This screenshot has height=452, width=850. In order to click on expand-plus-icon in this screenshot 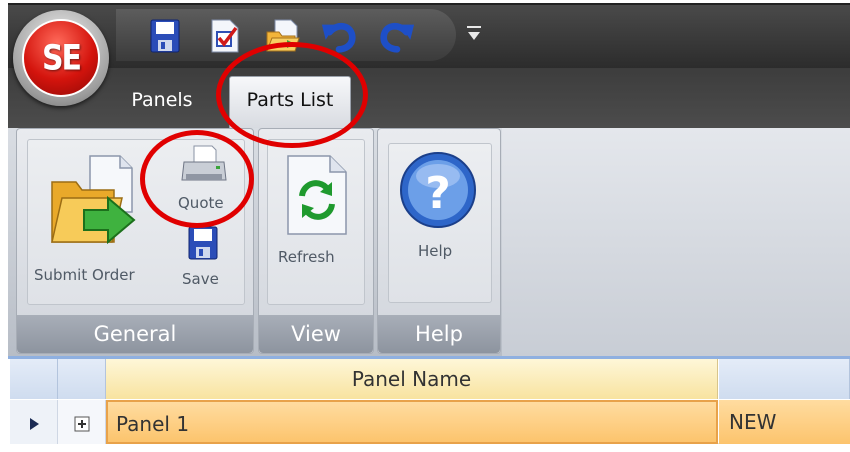, I will do `click(82, 424)`.